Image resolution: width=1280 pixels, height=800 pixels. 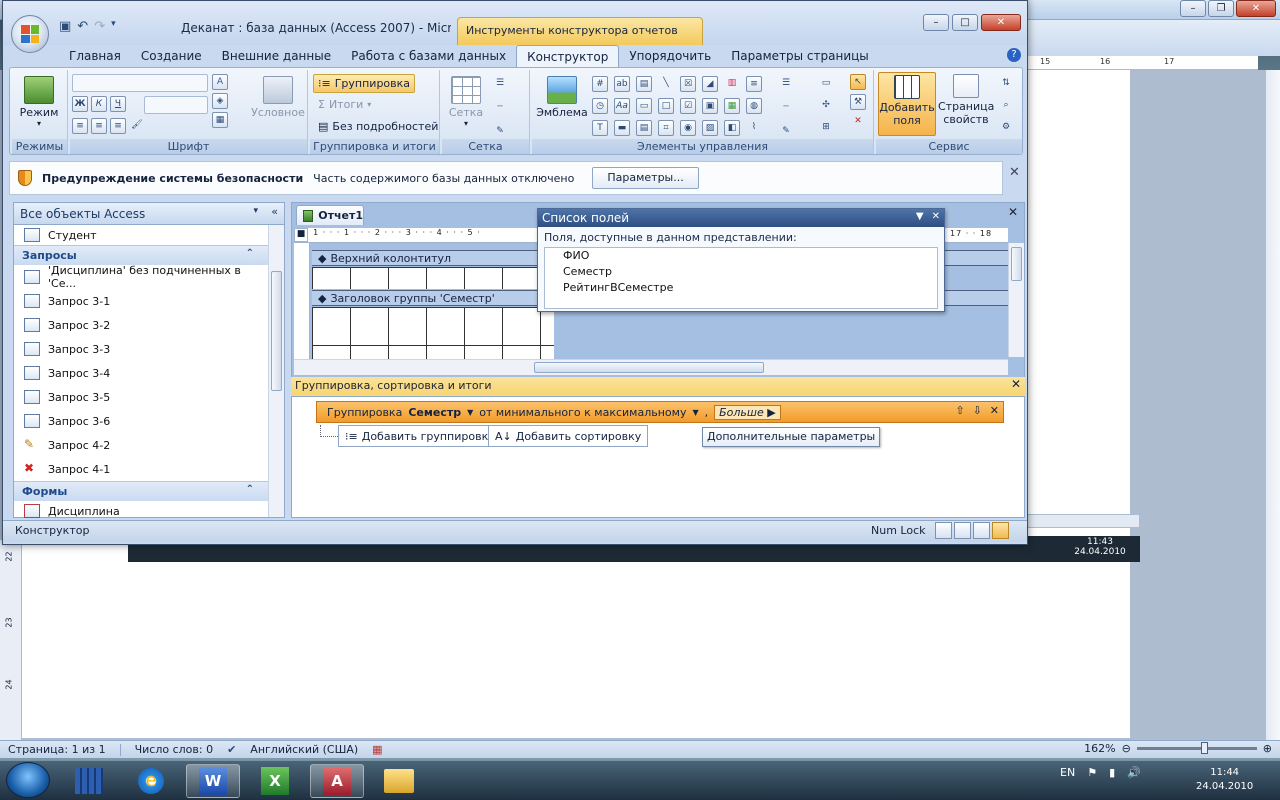 I want to click on word-page-count: Страница: 1 из 1, so click(x=57, y=749).